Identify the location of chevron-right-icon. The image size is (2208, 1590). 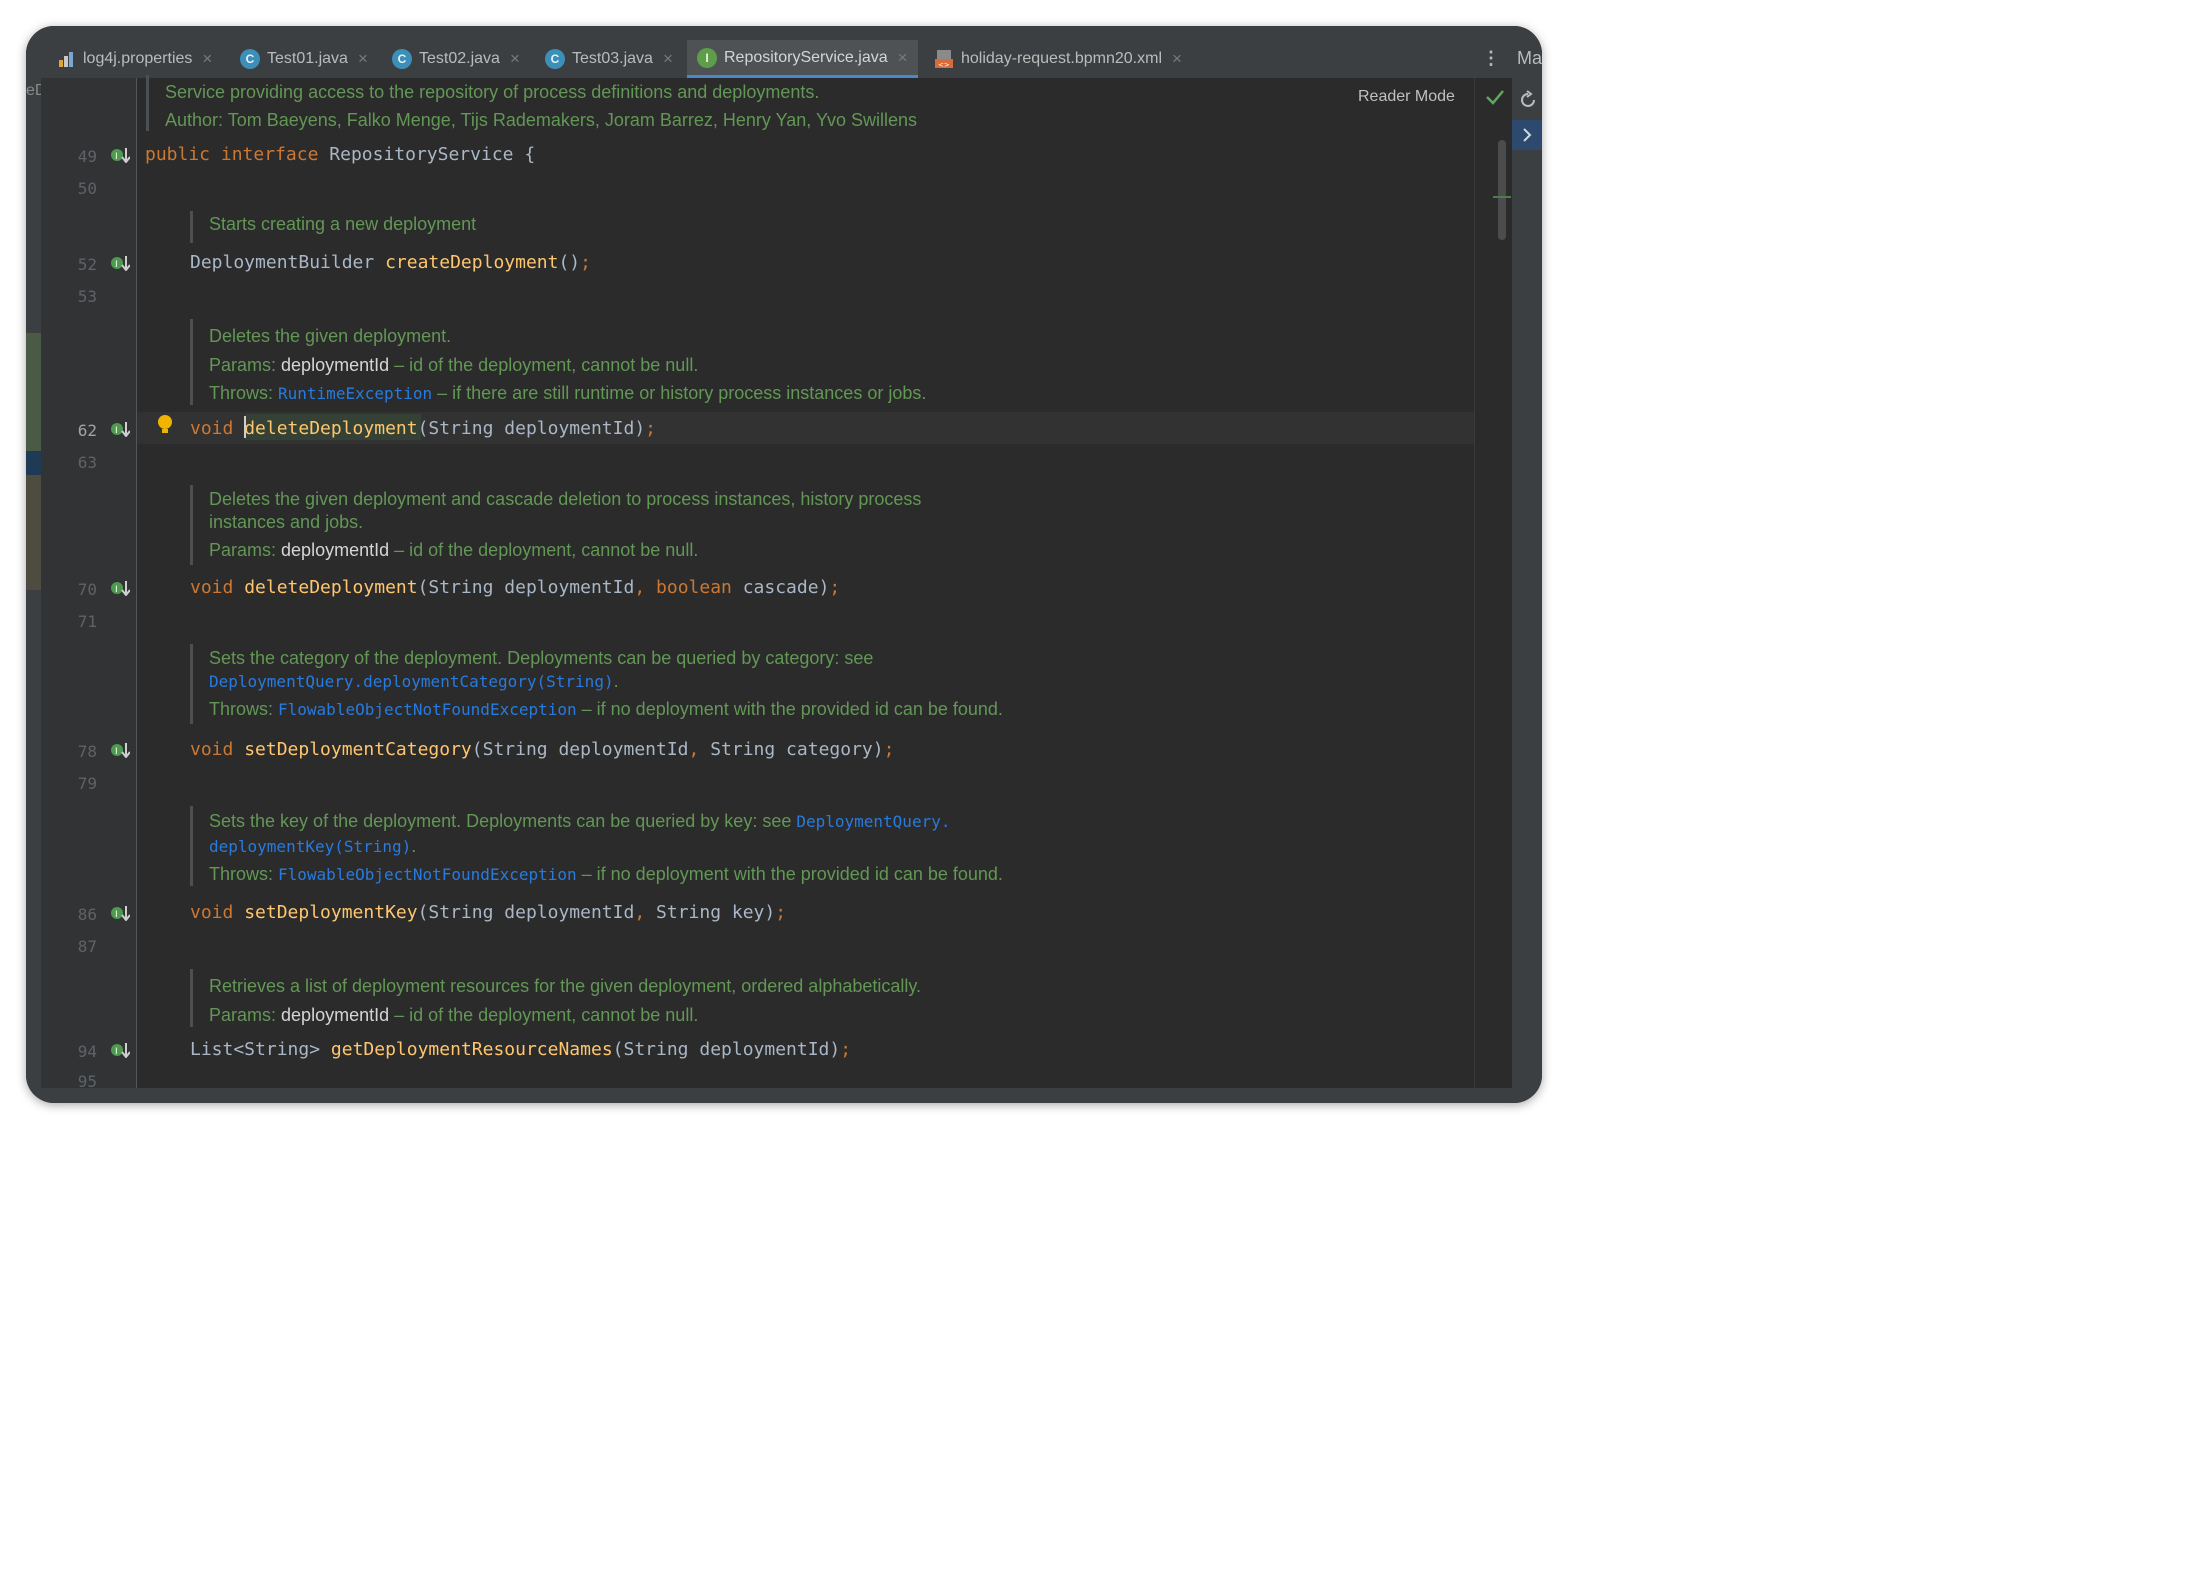
(1527, 135).